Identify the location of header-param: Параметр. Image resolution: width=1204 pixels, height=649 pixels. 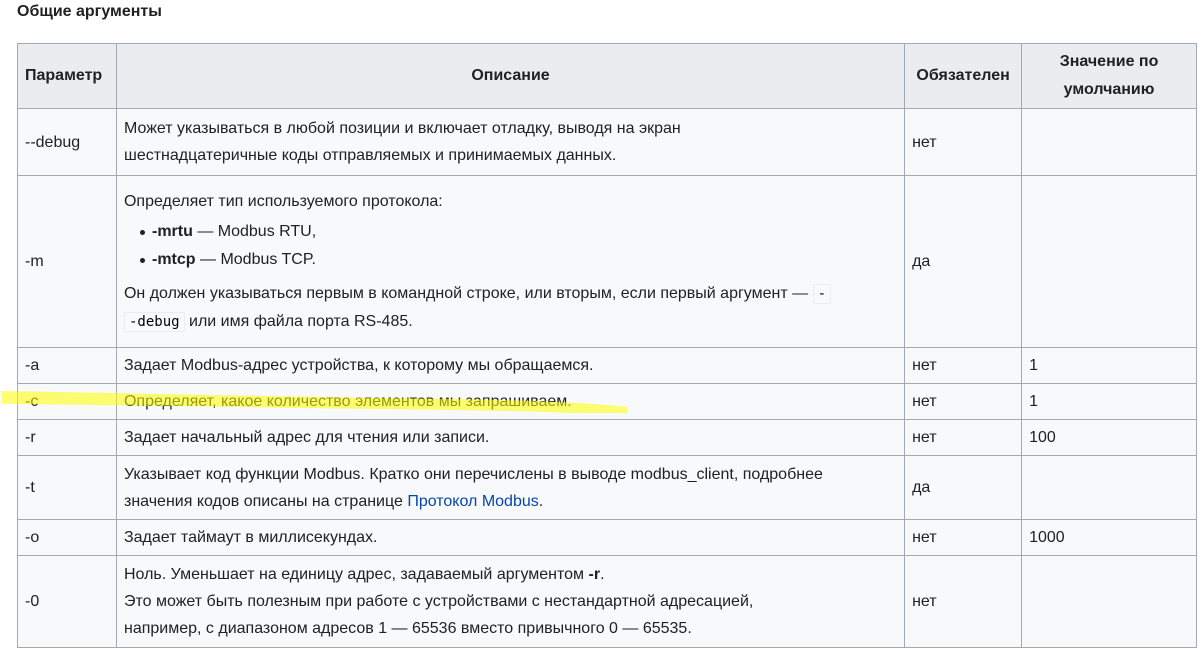
(67, 76).